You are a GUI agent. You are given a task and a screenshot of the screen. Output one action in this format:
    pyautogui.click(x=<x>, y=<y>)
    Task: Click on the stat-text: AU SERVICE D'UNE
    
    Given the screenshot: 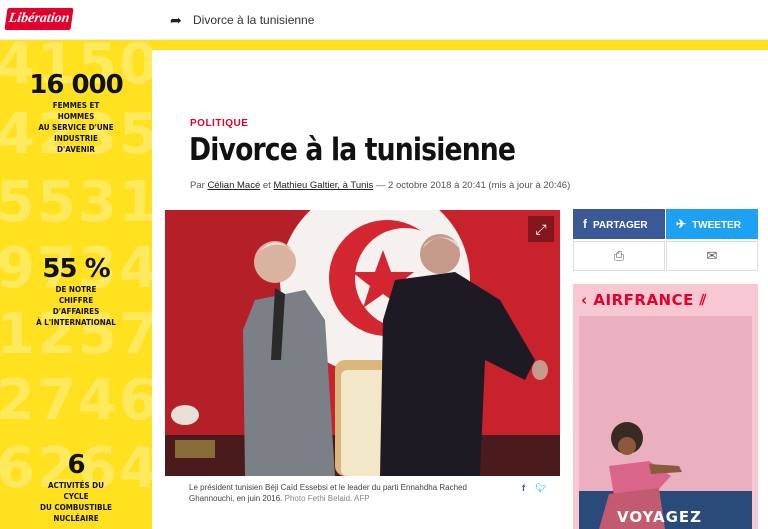 What is the action you would take?
    pyautogui.click(x=76, y=127)
    